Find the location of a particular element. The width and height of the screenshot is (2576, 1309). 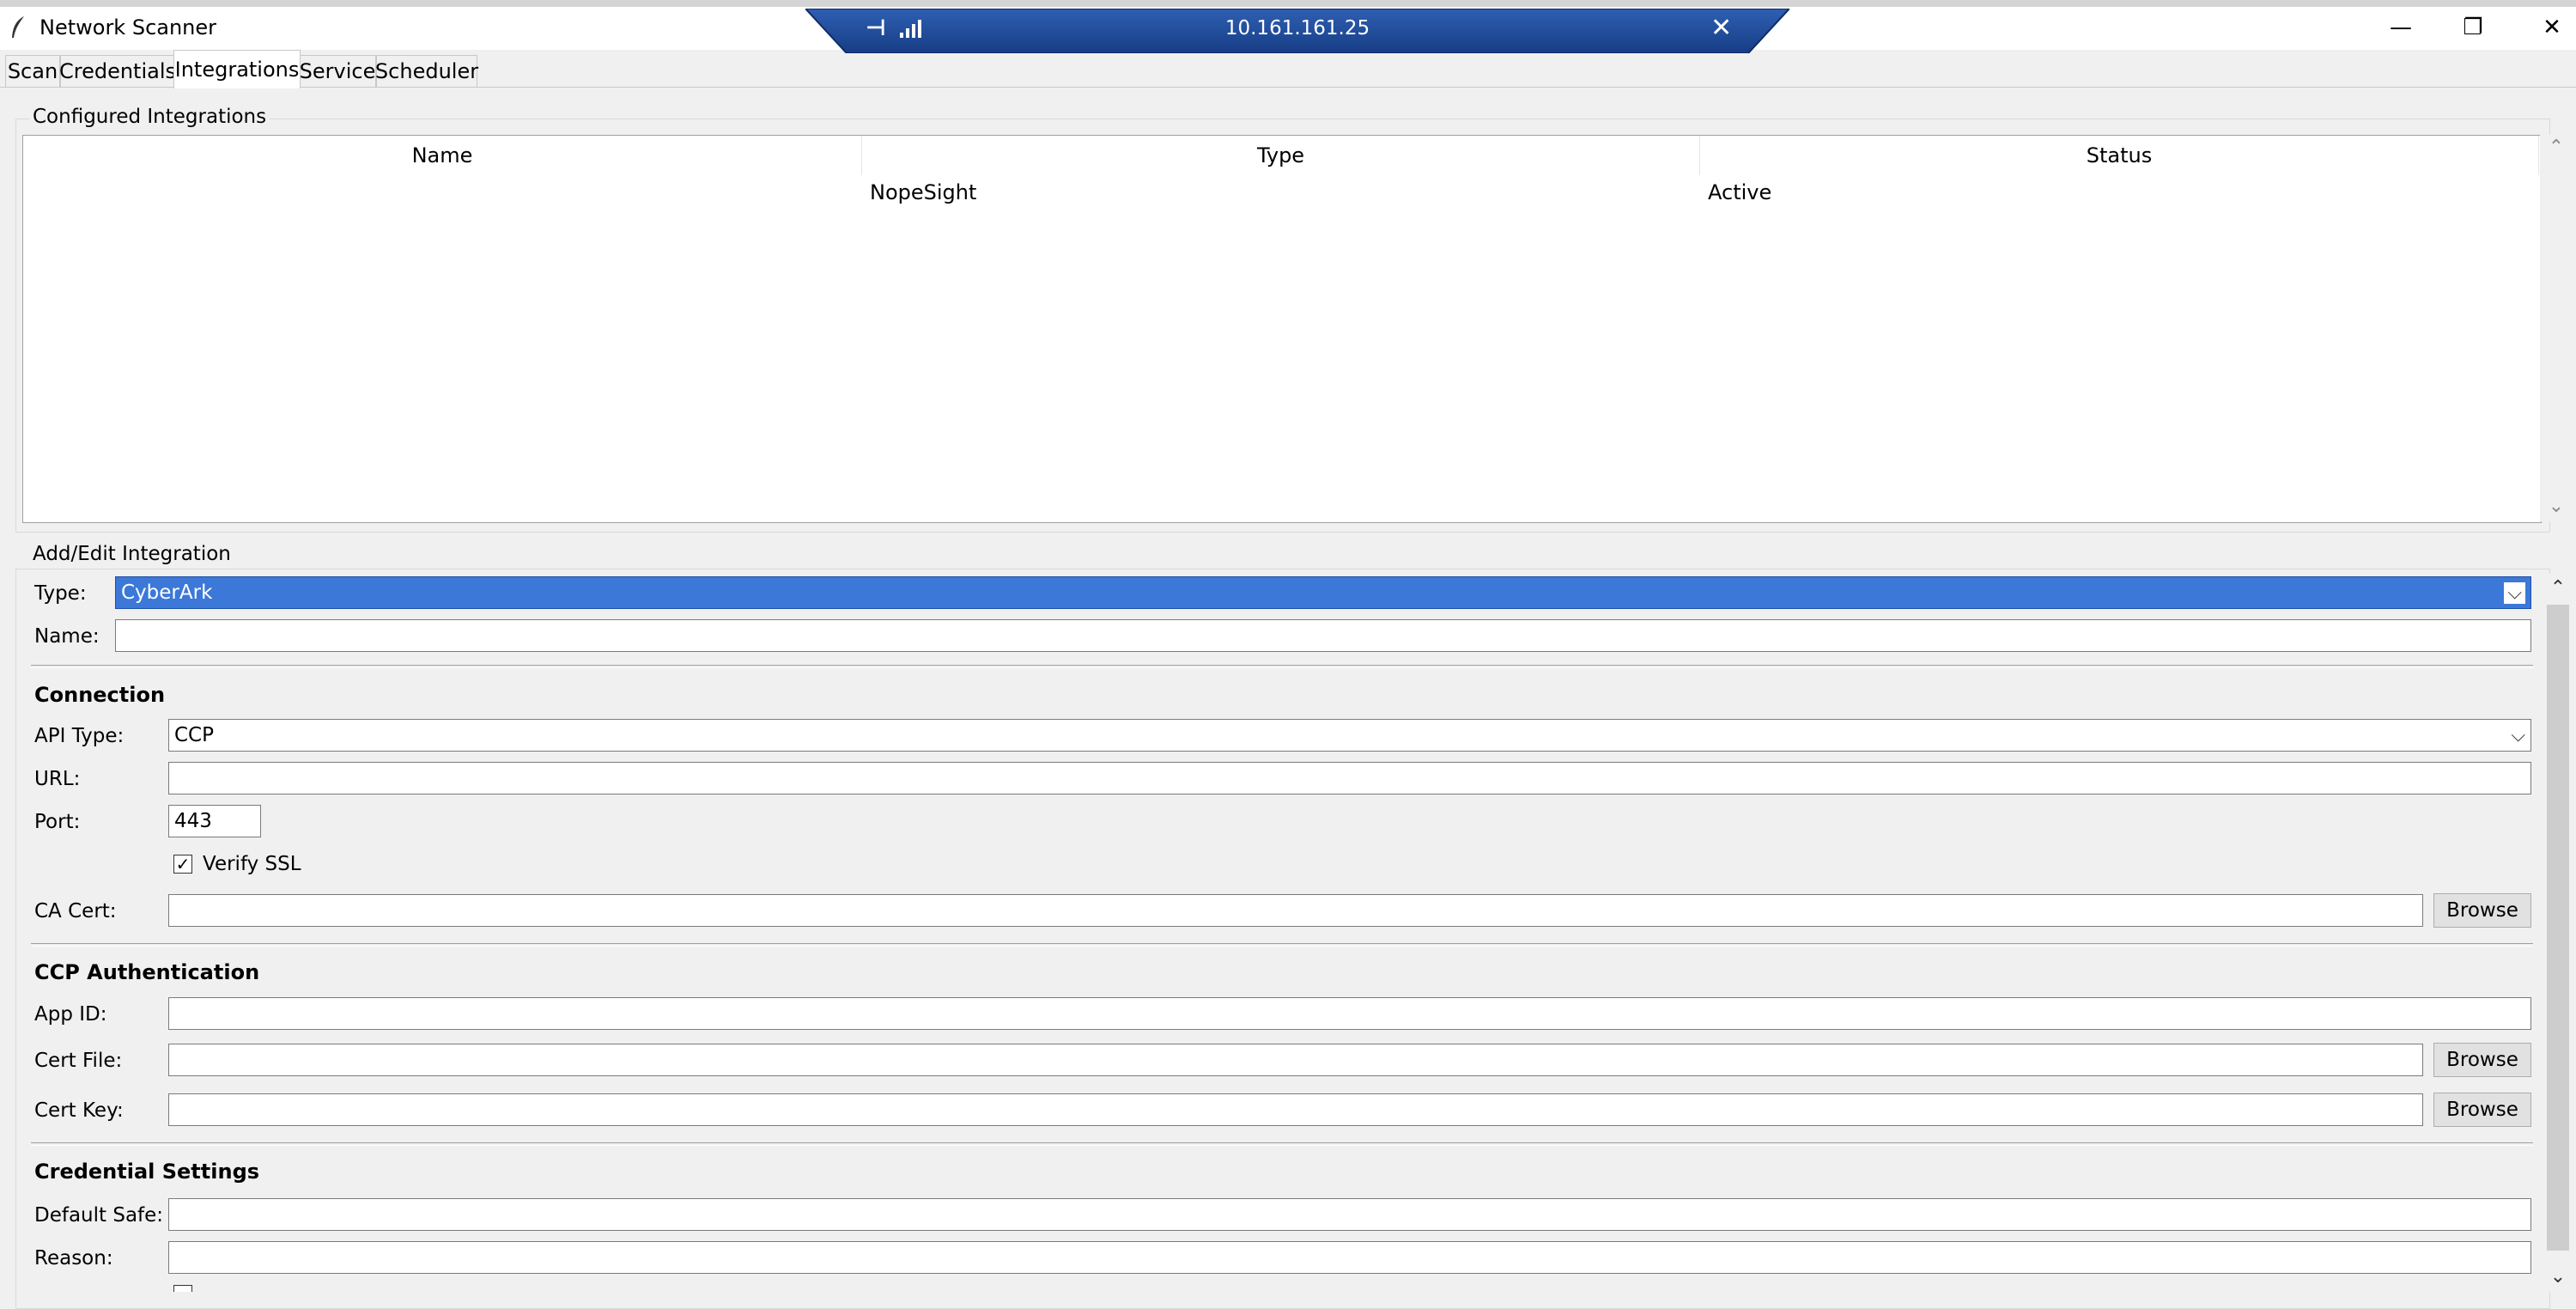

port-label: Port: is located at coordinates (58, 822).